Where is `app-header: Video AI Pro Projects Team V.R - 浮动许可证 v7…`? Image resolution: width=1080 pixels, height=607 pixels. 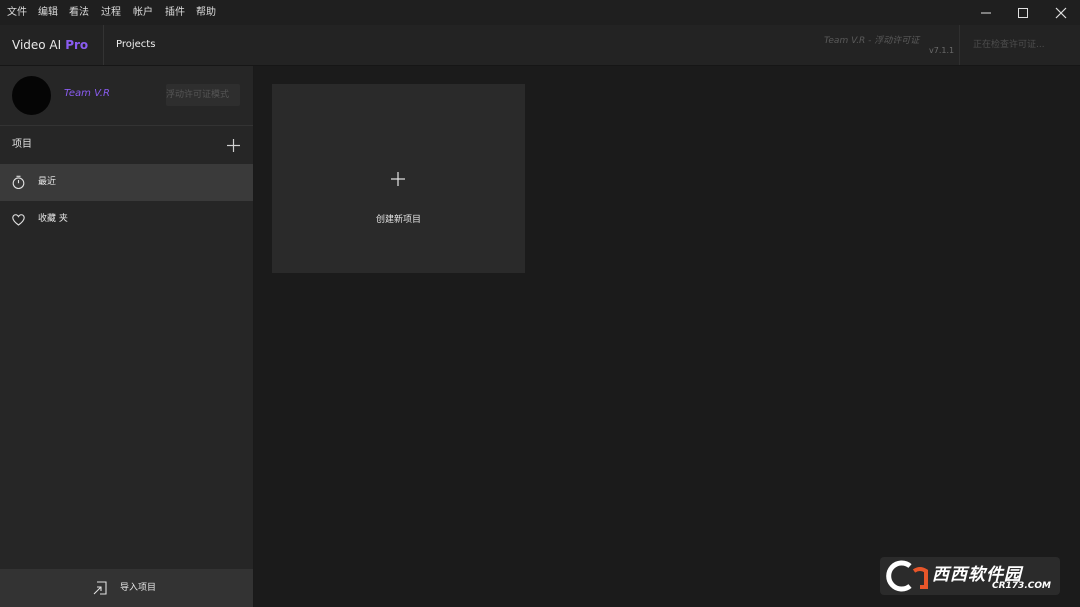
app-header: Video AI Pro Projects Team V.R - 浮动许可证 v7… is located at coordinates (540, 45).